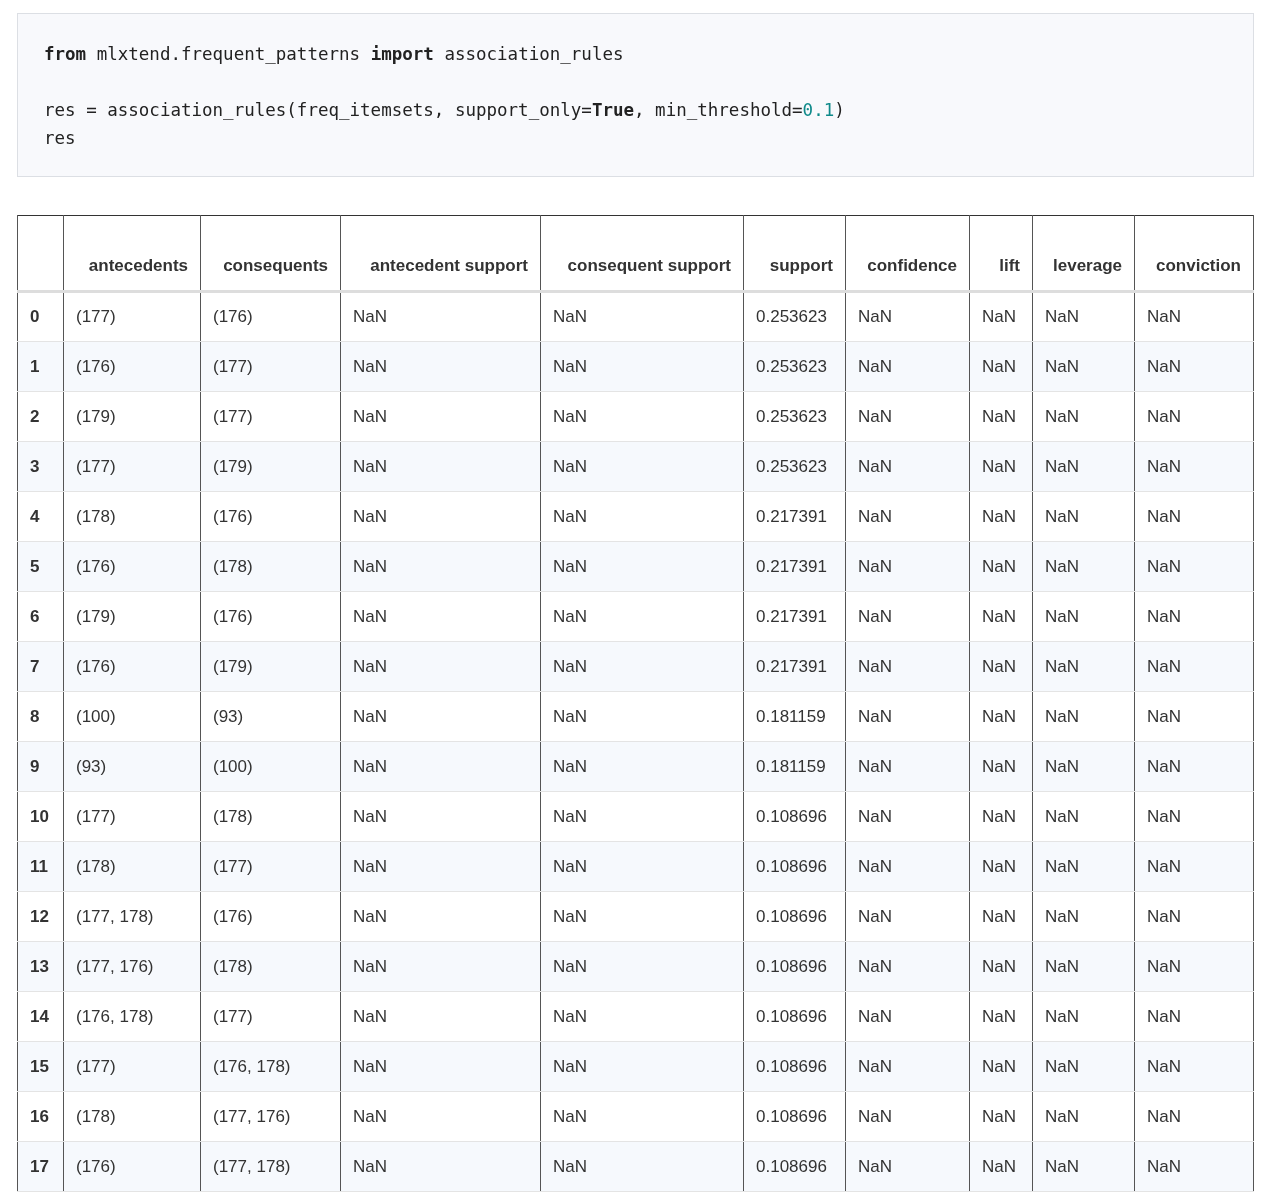  Describe the element at coordinates (91, 766) in the screenshot. I see `table-cell: (93)` at that location.